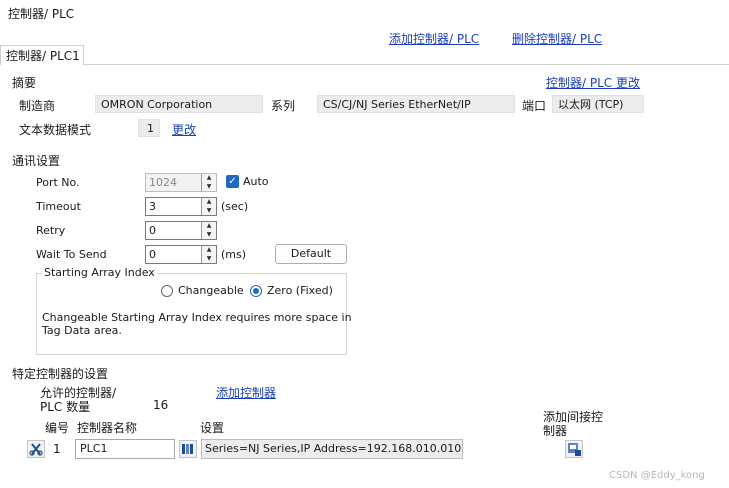 This screenshot has width=729, height=488. I want to click on array-index-note-line2: Tag Data area., so click(82, 330).